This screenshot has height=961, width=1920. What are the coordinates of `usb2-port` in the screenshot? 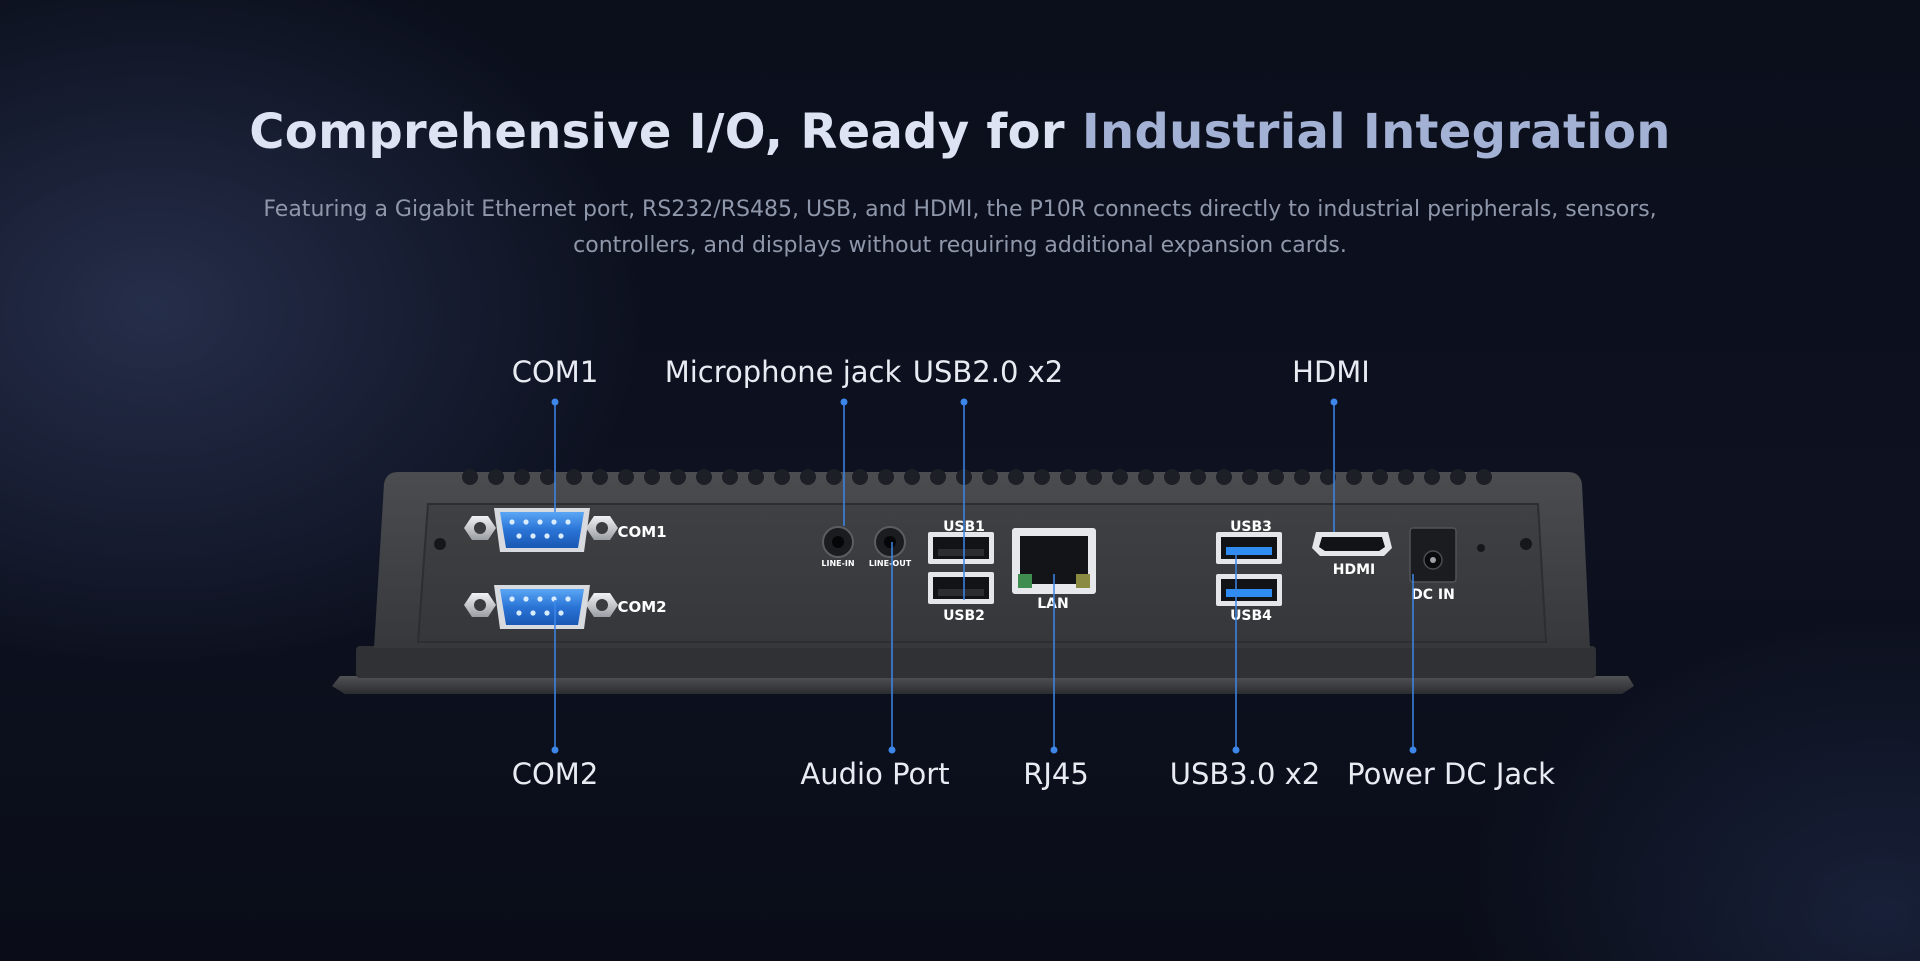 It's located at (961, 588).